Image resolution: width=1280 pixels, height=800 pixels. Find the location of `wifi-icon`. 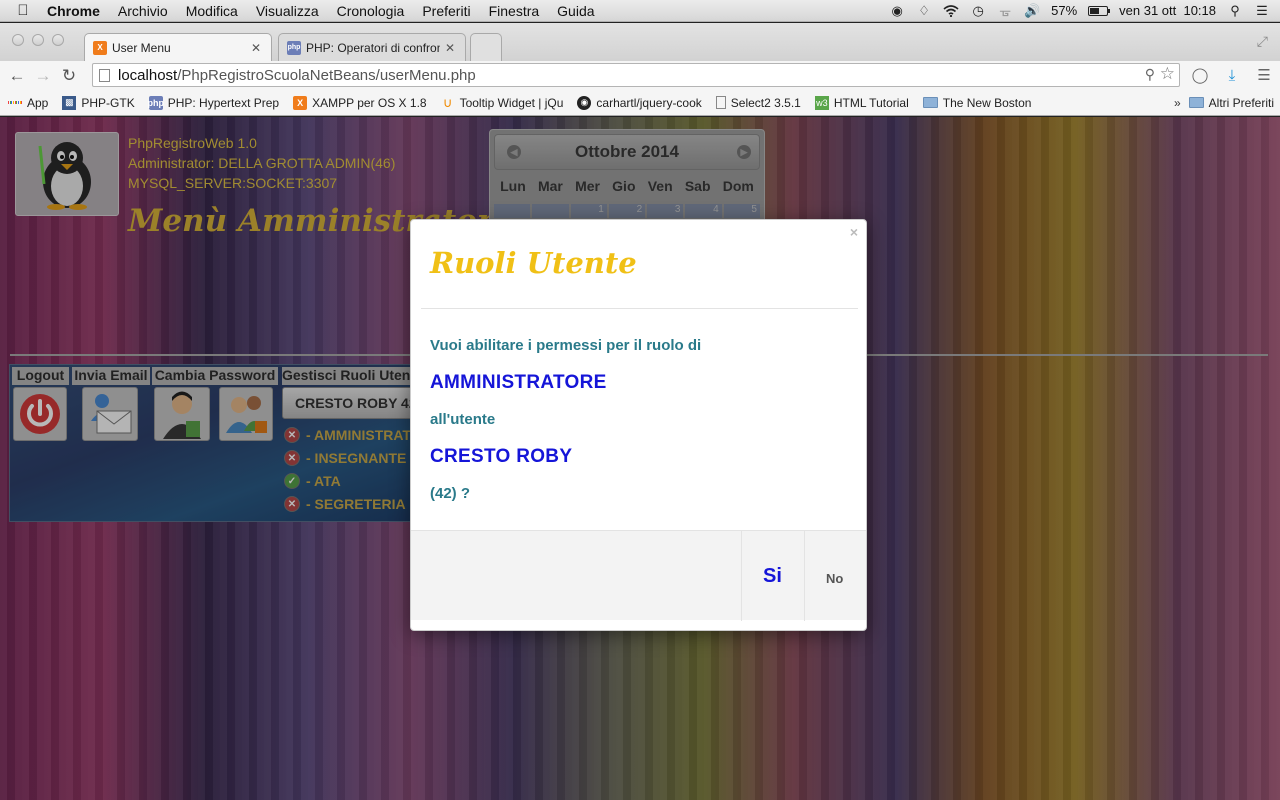

wifi-icon is located at coordinates (951, 11).